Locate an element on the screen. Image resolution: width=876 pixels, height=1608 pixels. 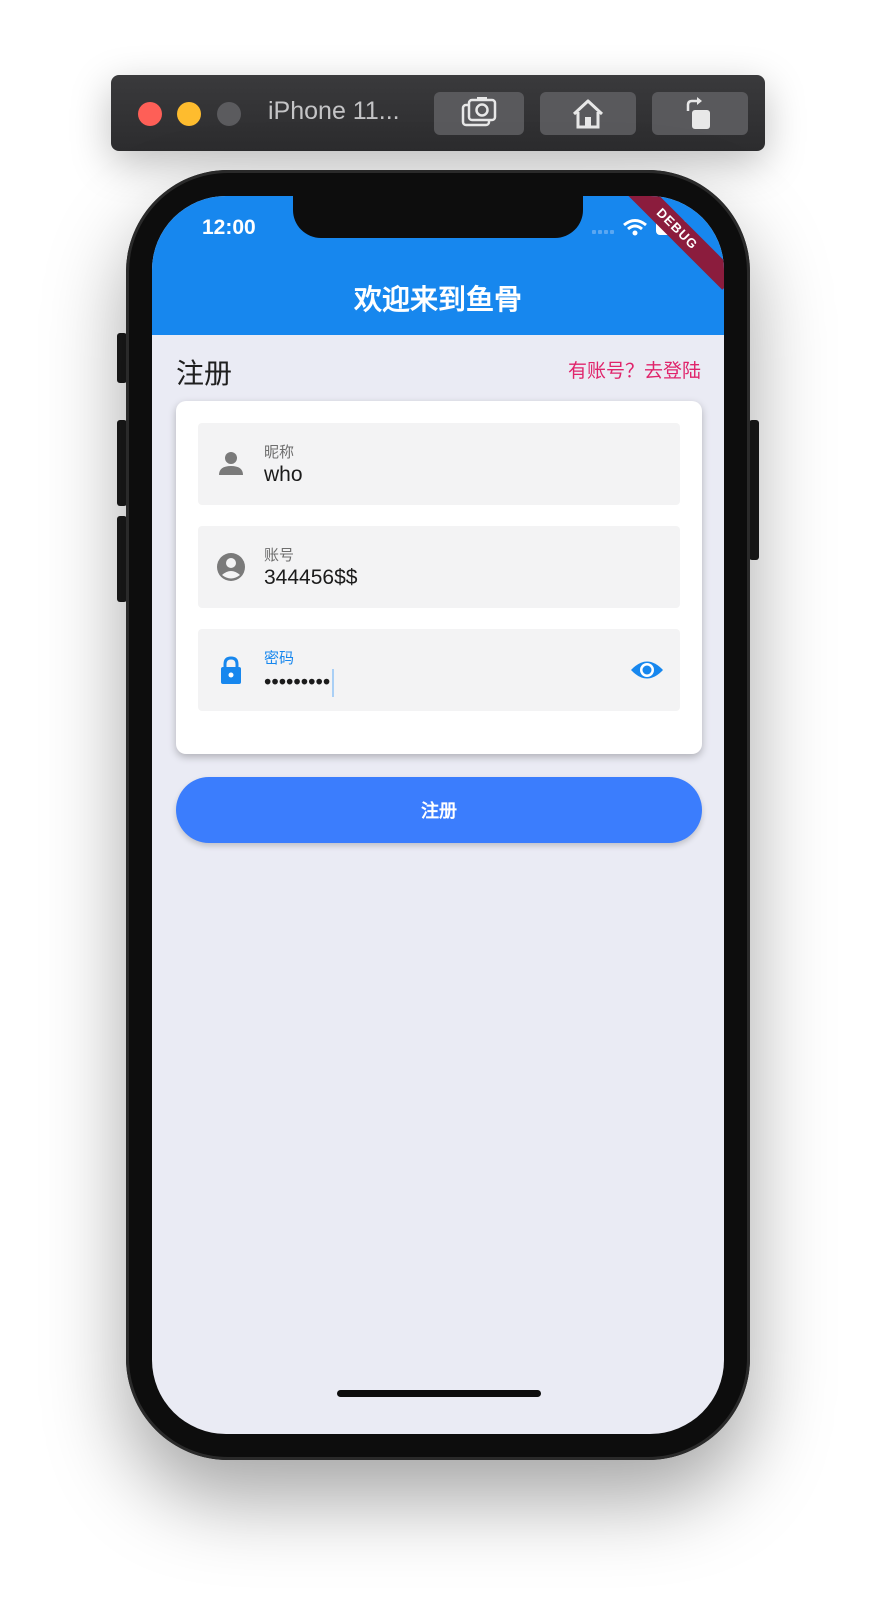
nickname-label: 昵称 is located at coordinates (279, 452).